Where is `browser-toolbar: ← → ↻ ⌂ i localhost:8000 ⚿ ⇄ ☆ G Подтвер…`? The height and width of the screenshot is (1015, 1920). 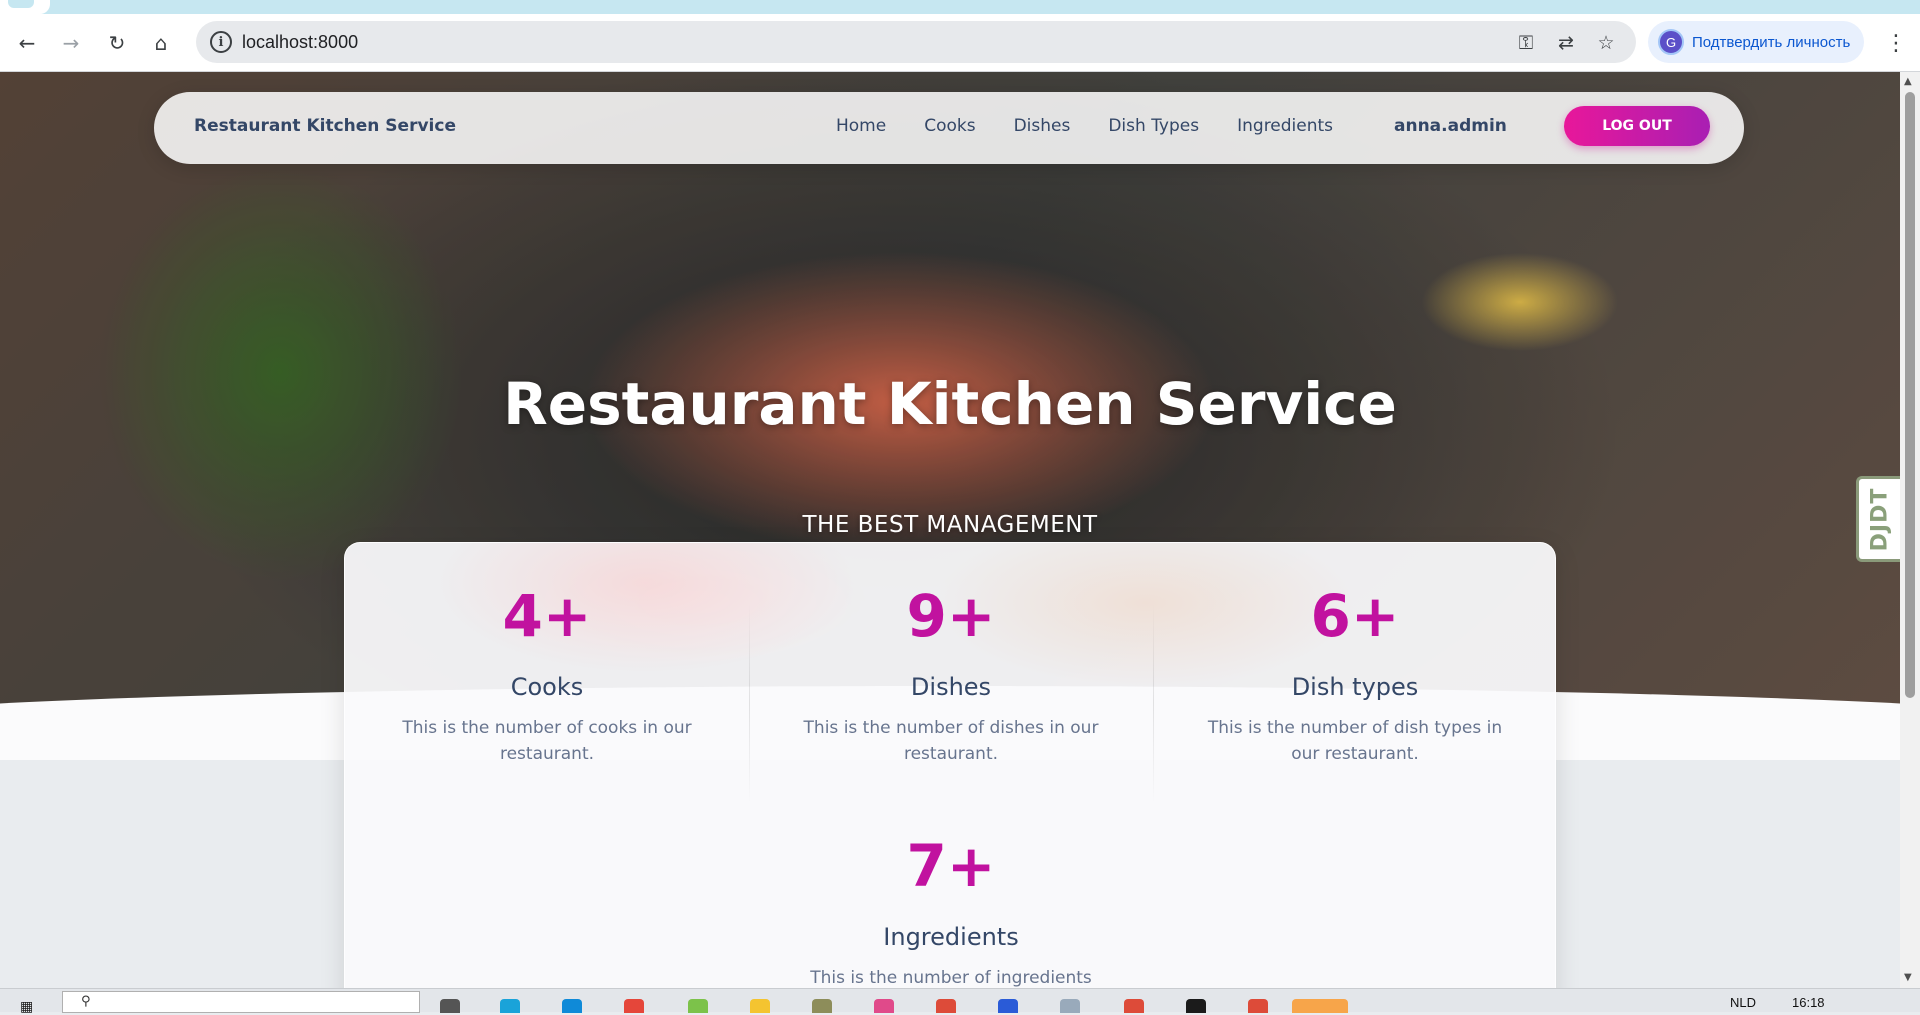
browser-toolbar: ← → ↻ ⌂ i localhost:8000 ⚿ ⇄ ☆ G Подтвер… is located at coordinates (960, 43).